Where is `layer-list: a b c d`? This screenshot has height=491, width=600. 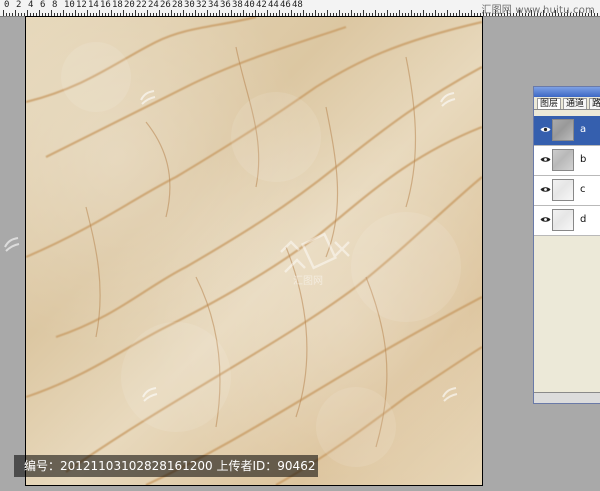
layer-list: a b c d is located at coordinates (567, 176).